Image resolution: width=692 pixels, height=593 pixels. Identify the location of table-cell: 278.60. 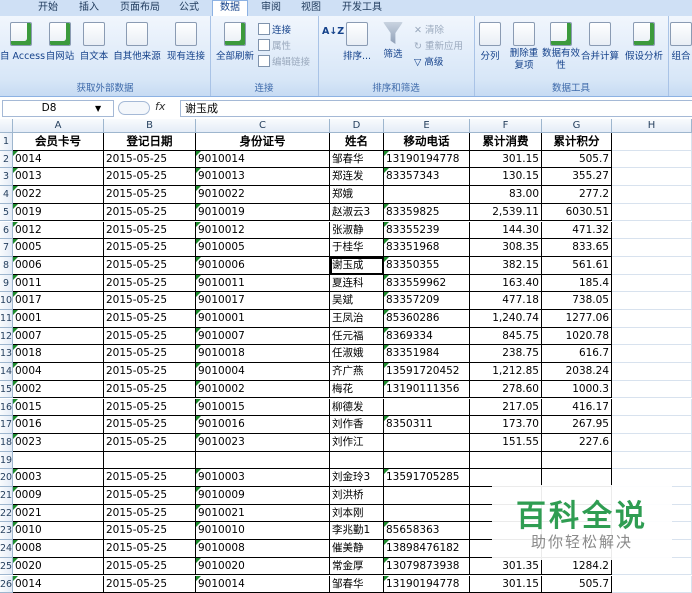
(506, 390).